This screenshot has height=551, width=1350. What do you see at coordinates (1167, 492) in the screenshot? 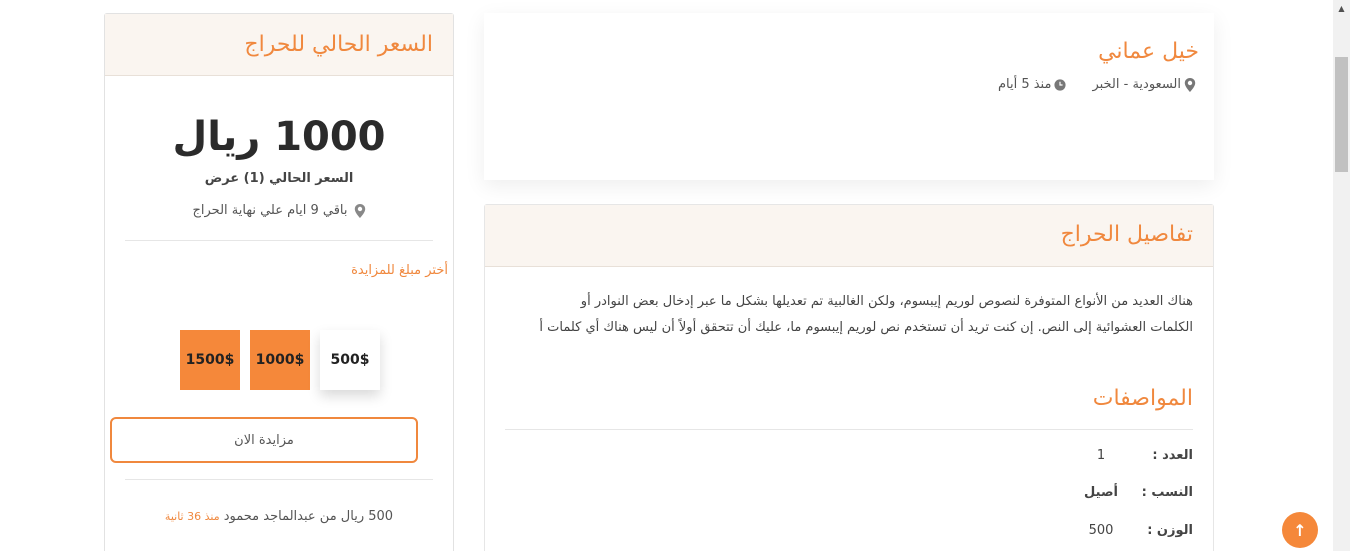
I see `spec-label: النسب :` at bounding box center [1167, 492].